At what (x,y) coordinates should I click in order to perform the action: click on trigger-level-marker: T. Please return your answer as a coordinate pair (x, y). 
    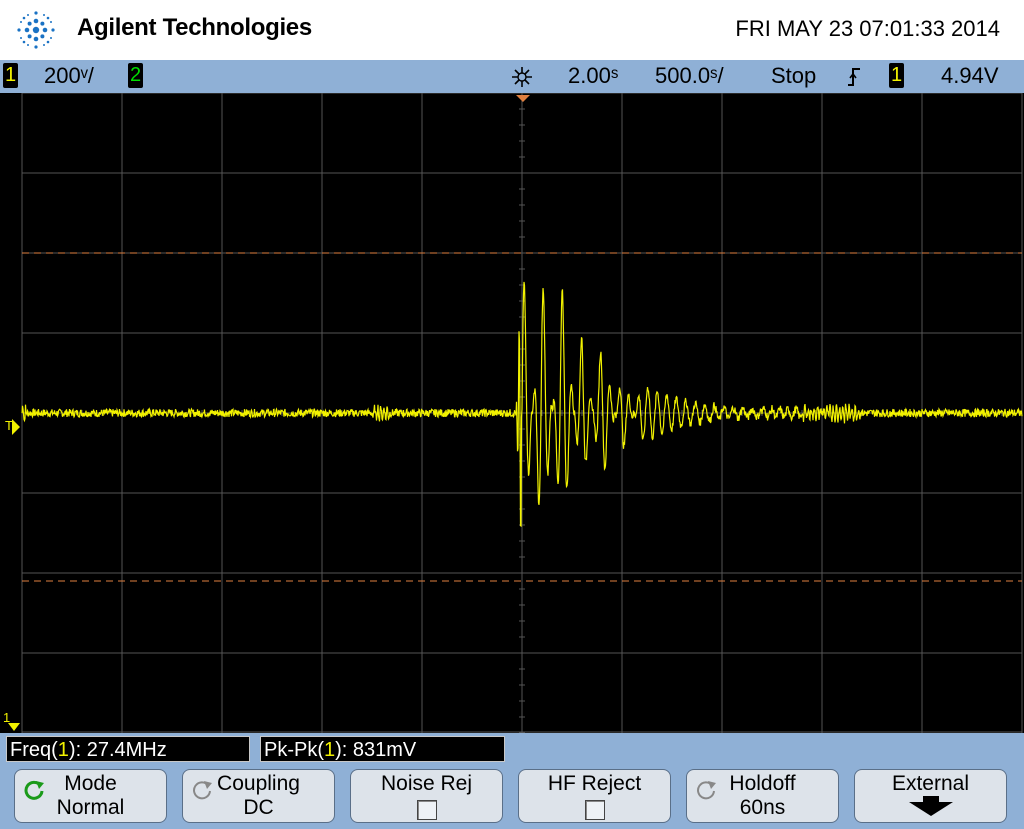
    Looking at the image, I should click on (9, 425).